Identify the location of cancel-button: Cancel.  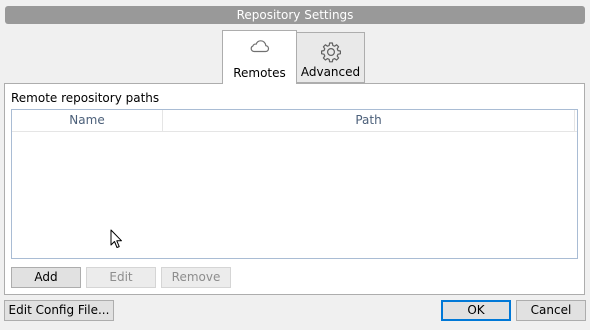
(551, 310).